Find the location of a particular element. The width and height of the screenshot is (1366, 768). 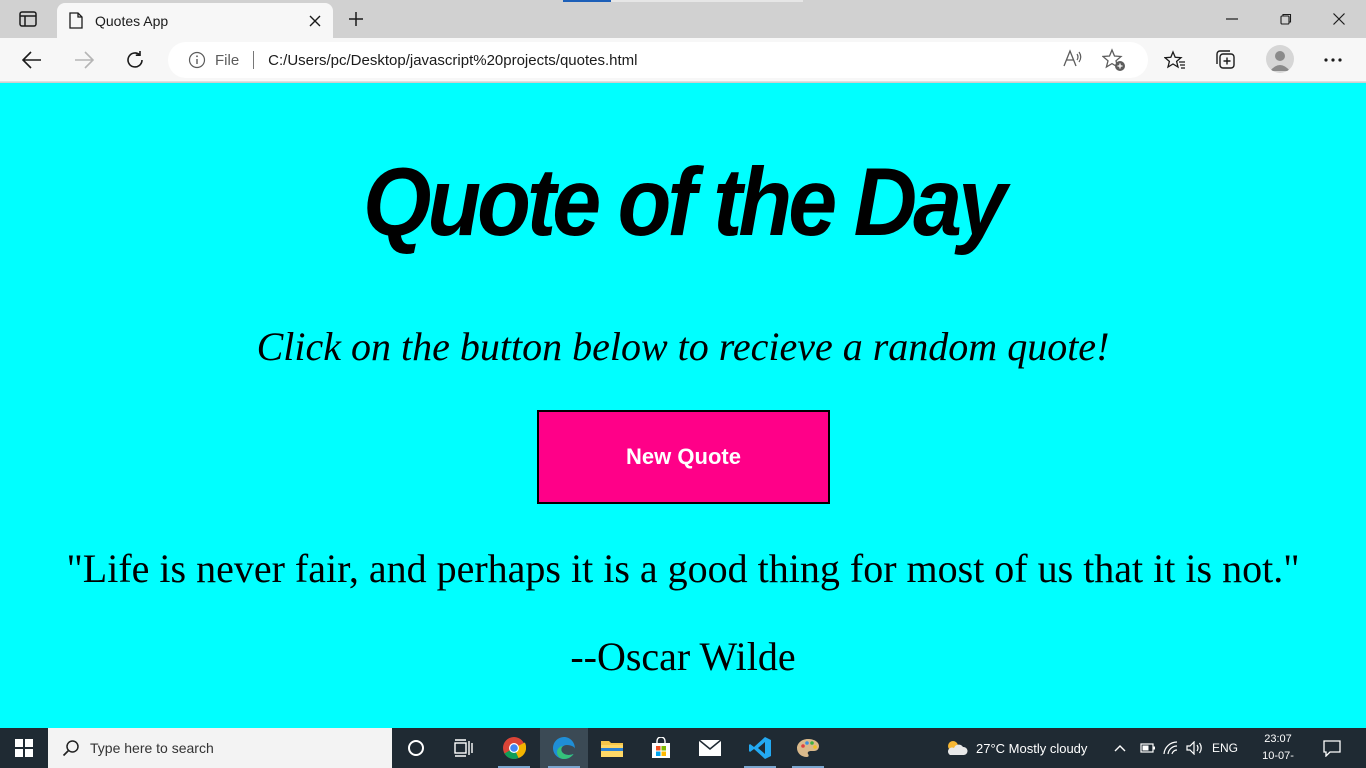

tab-quotes-app: Quotes App is located at coordinates (195, 20).